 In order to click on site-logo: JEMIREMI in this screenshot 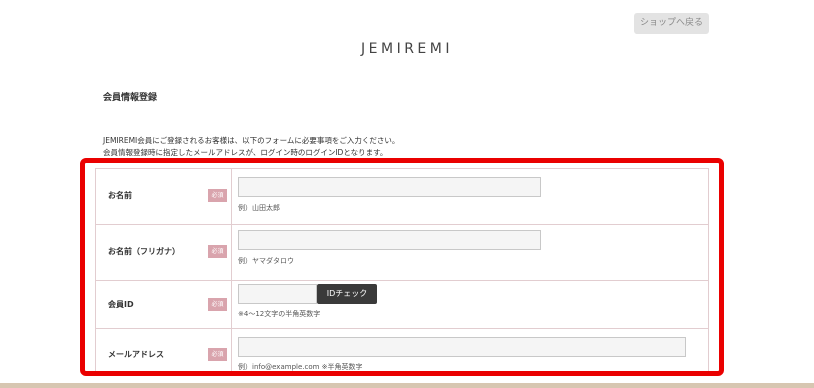, I will do `click(407, 49)`.